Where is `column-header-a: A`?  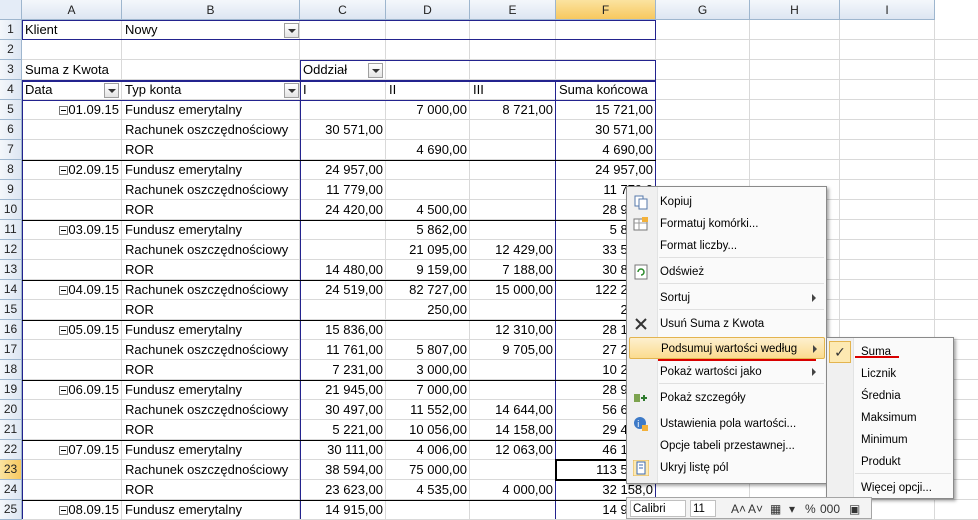 column-header-a: A is located at coordinates (72, 10).